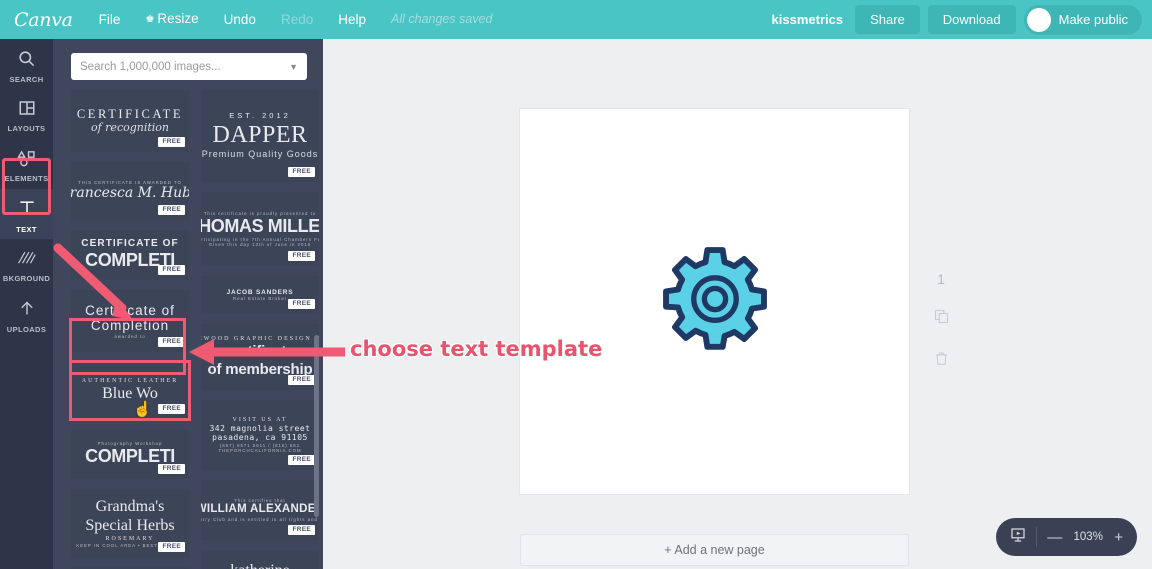 Image resolution: width=1152 pixels, height=569 pixels. Describe the element at coordinates (714, 298) in the screenshot. I see `gear-icon` at that location.